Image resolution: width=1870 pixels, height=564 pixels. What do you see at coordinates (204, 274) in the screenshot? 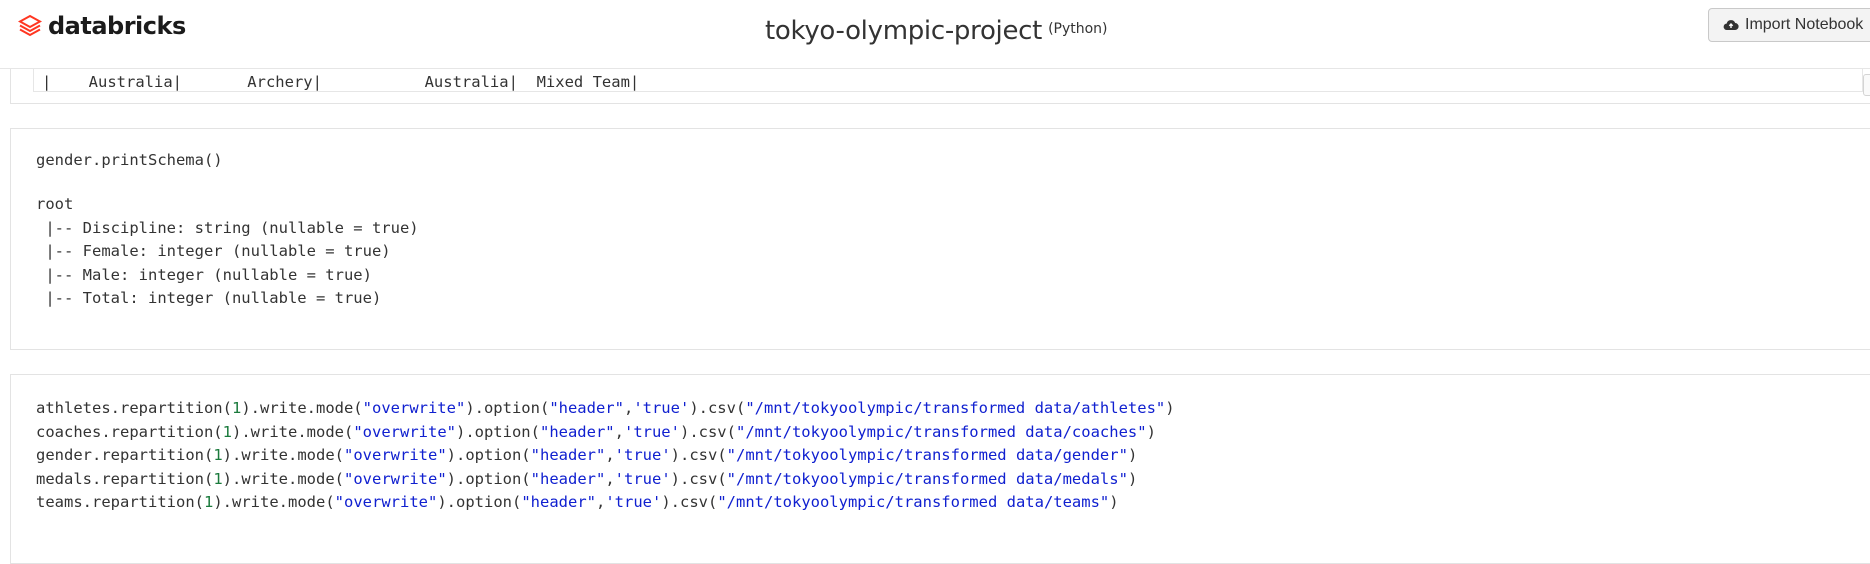
I see `output-line: |-- Male: integer (nullable = true)` at bounding box center [204, 274].